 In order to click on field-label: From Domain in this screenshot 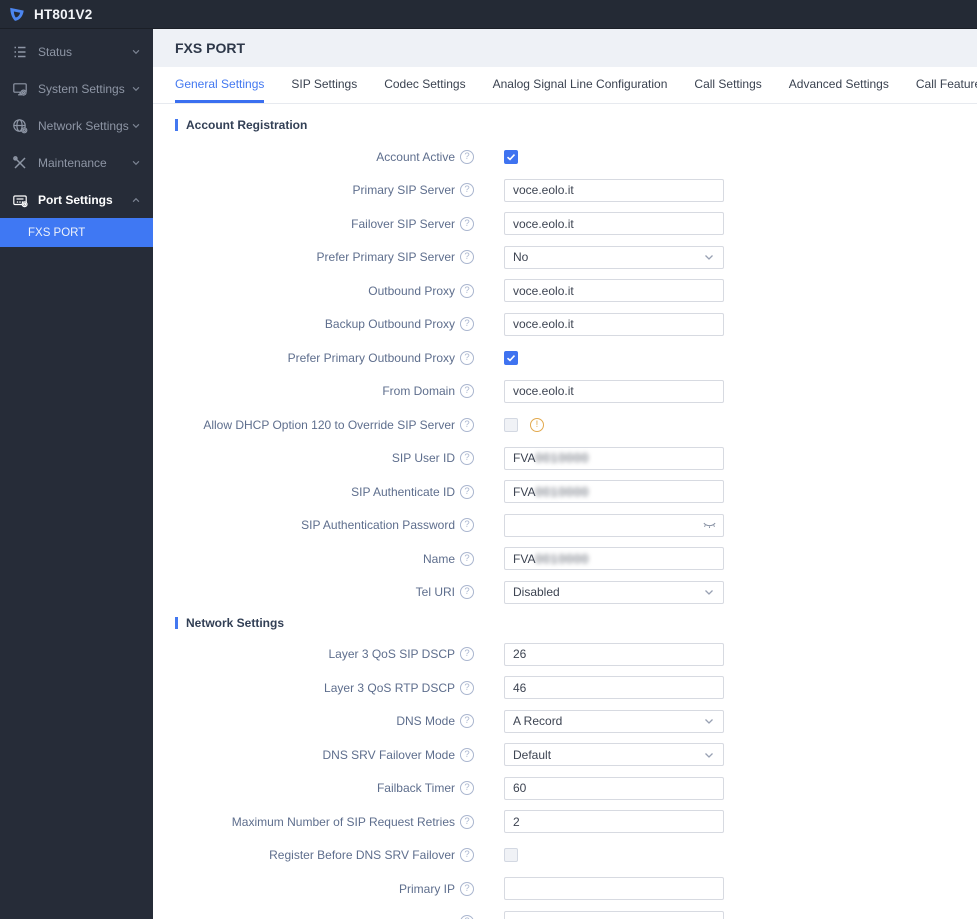, I will do `click(418, 391)`.